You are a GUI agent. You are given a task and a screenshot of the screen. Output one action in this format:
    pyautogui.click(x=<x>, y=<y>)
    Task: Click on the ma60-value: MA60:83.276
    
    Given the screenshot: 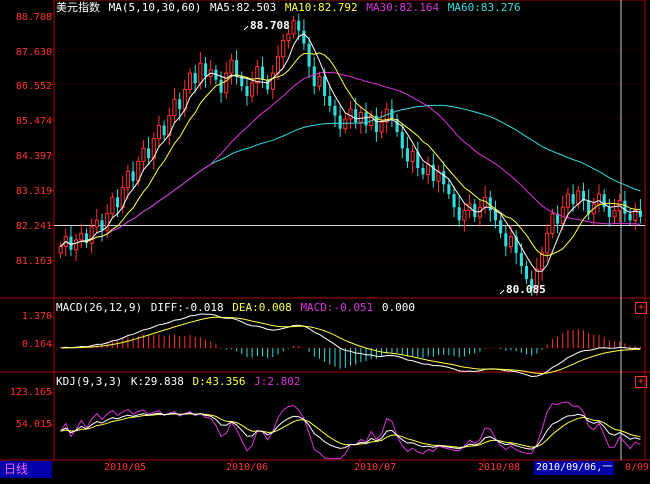 What is the action you would take?
    pyautogui.click(x=484, y=7)
    